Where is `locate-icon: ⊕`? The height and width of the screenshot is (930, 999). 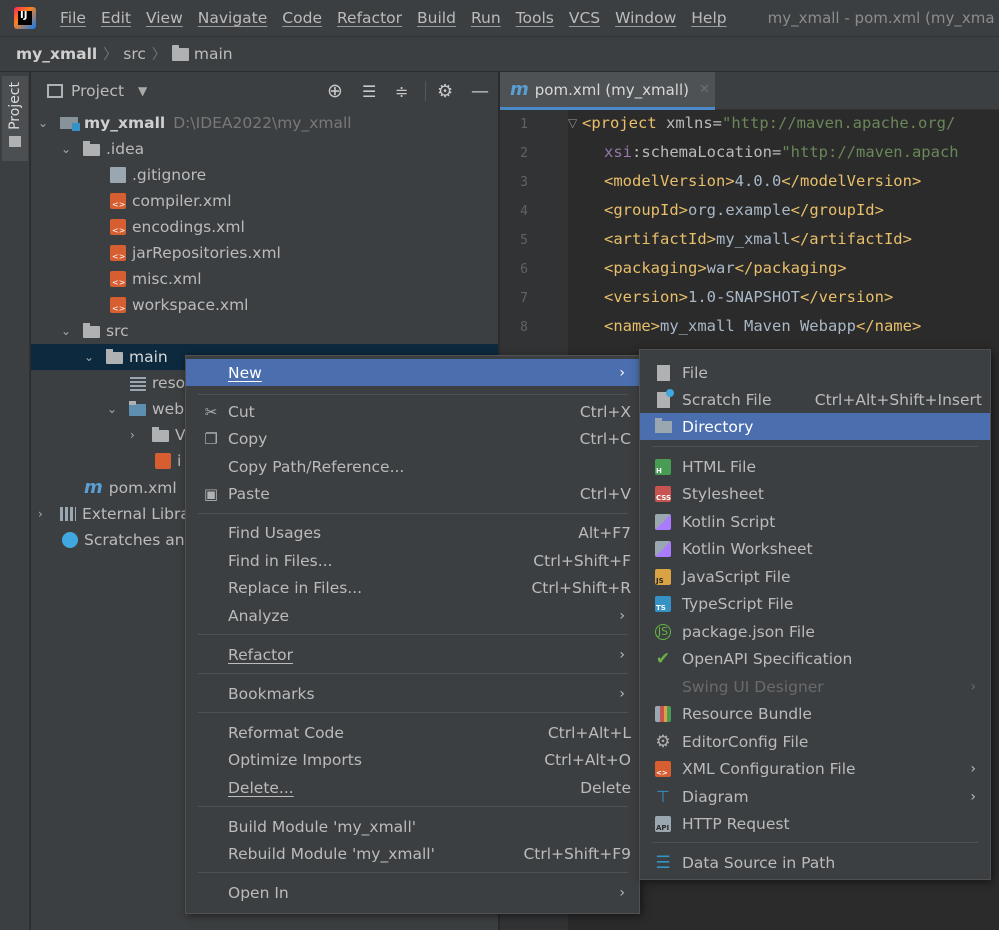
locate-icon: ⊕ is located at coordinates (335, 91).